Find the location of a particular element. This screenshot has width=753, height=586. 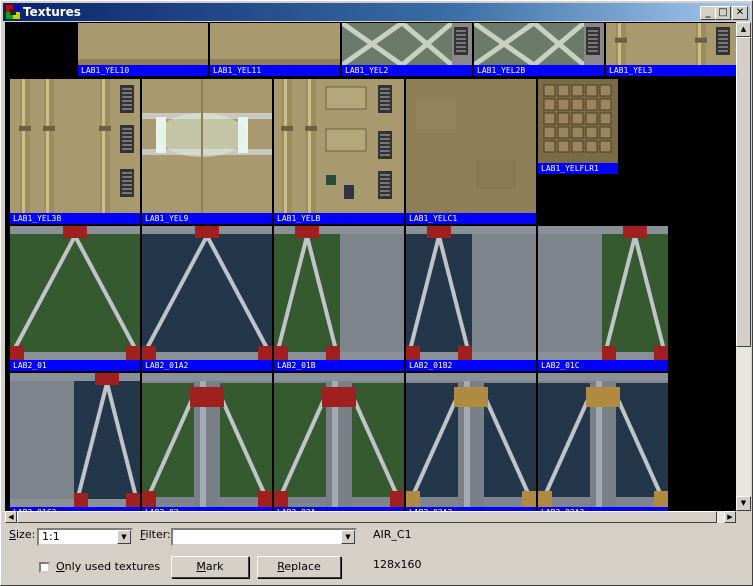

texture-name-label: LAB1_YEL10 is located at coordinates (143, 70).